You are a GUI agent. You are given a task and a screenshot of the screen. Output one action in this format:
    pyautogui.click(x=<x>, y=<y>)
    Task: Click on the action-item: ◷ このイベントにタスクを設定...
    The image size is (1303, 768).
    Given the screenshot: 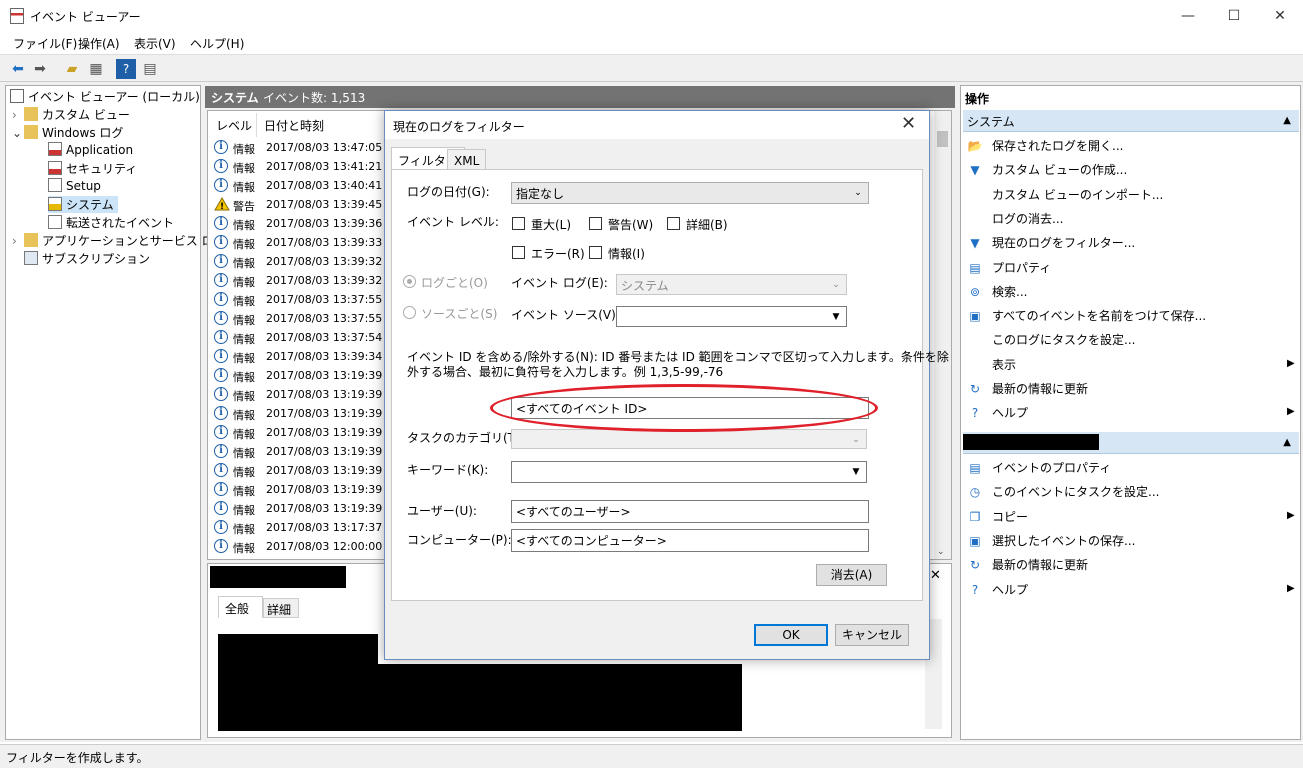 What is the action you would take?
    pyautogui.click(x=1063, y=491)
    